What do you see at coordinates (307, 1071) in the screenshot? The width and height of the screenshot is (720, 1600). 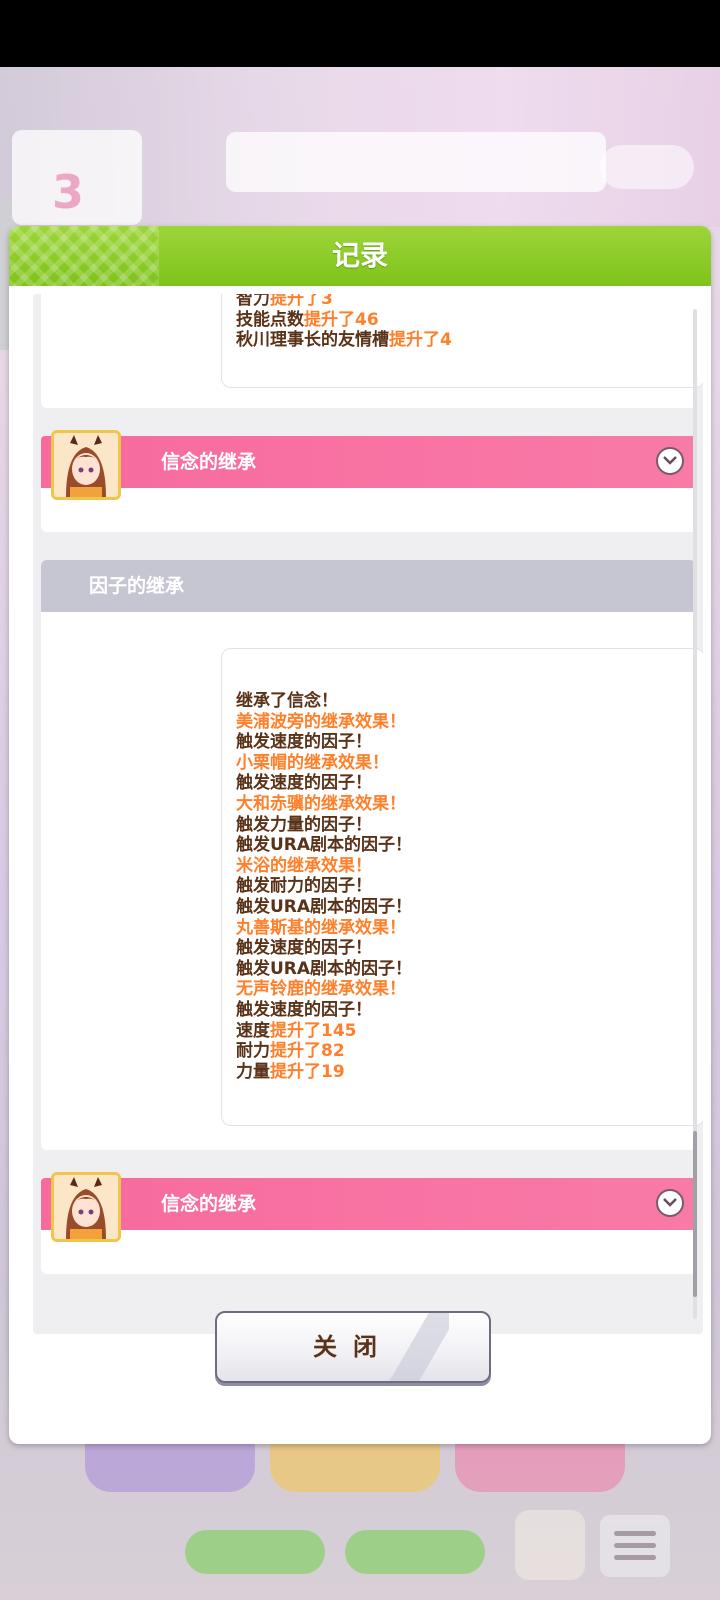 I see `log-segment: 提升了19` at bounding box center [307, 1071].